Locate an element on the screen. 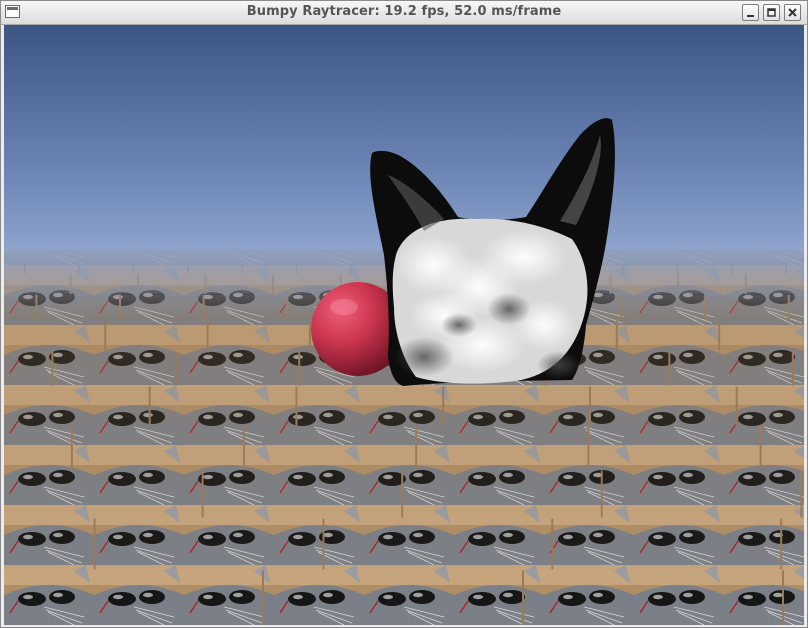  minimize-button is located at coordinates (750, 12).